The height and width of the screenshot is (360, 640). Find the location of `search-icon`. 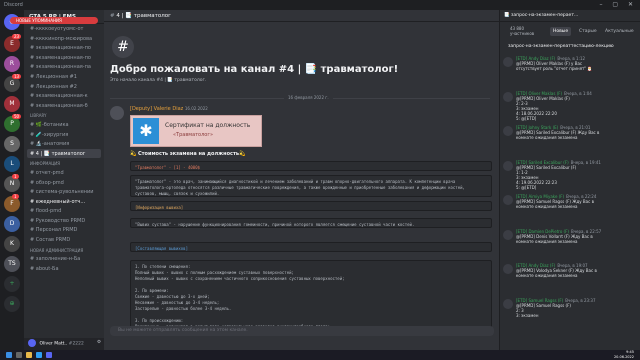

search-icon is located at coordinates (19, 355).